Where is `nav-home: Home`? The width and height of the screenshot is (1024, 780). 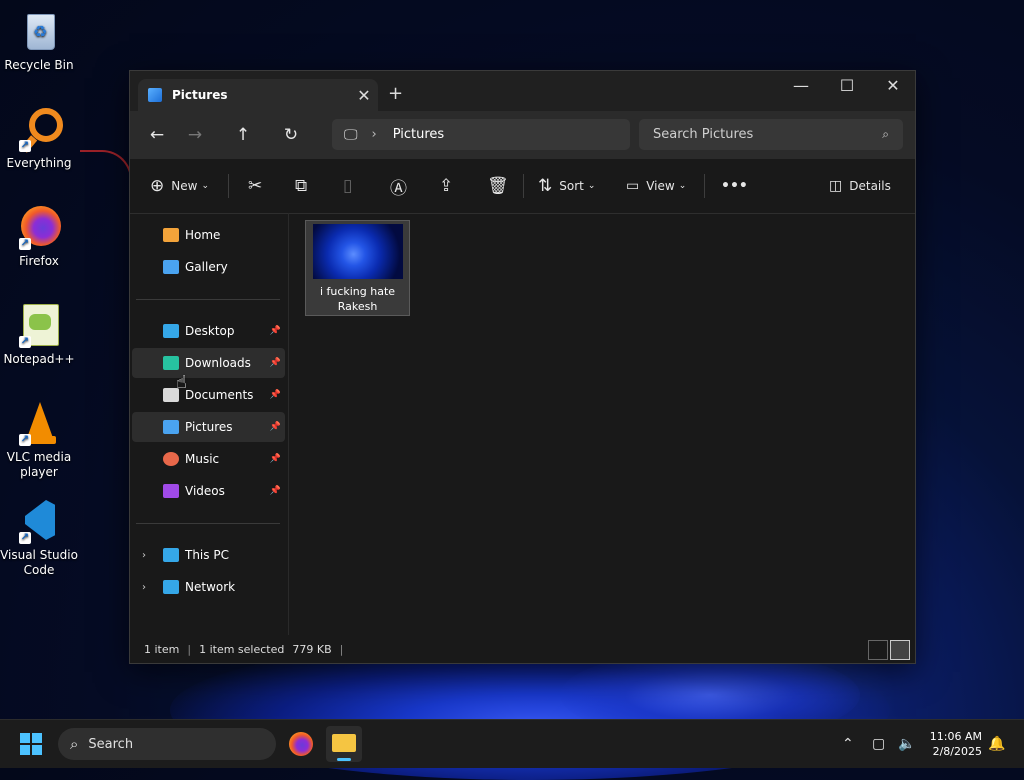
nav-home: Home is located at coordinates (208, 235).